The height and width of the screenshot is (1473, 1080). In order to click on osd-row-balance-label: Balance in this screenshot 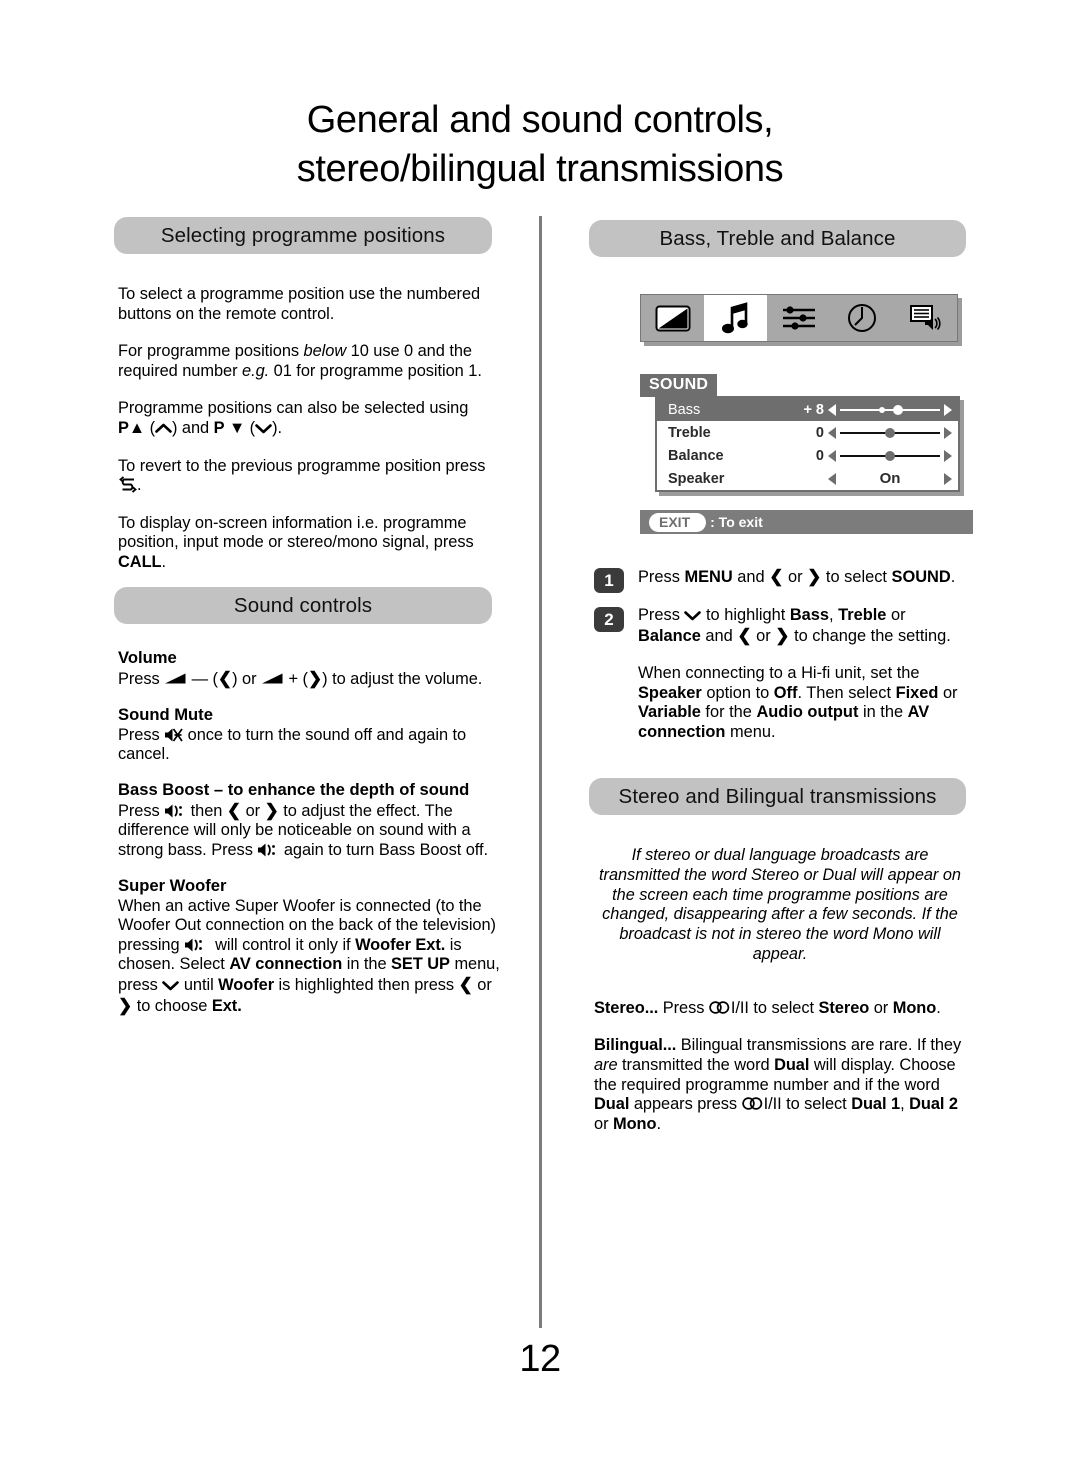, I will do `click(696, 455)`.